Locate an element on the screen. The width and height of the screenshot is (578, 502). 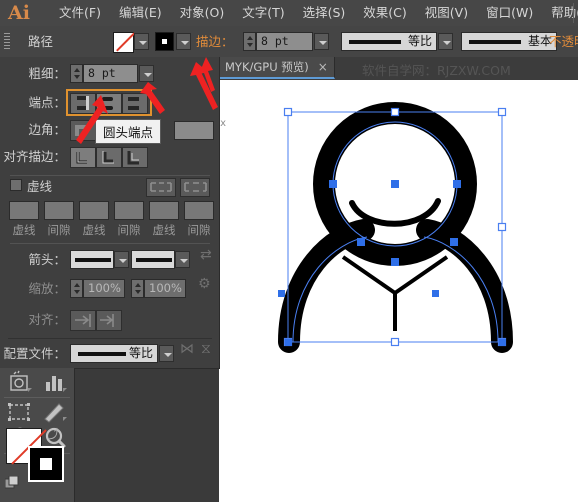
default-fill-stroke-icon is located at coordinates (12, 483).